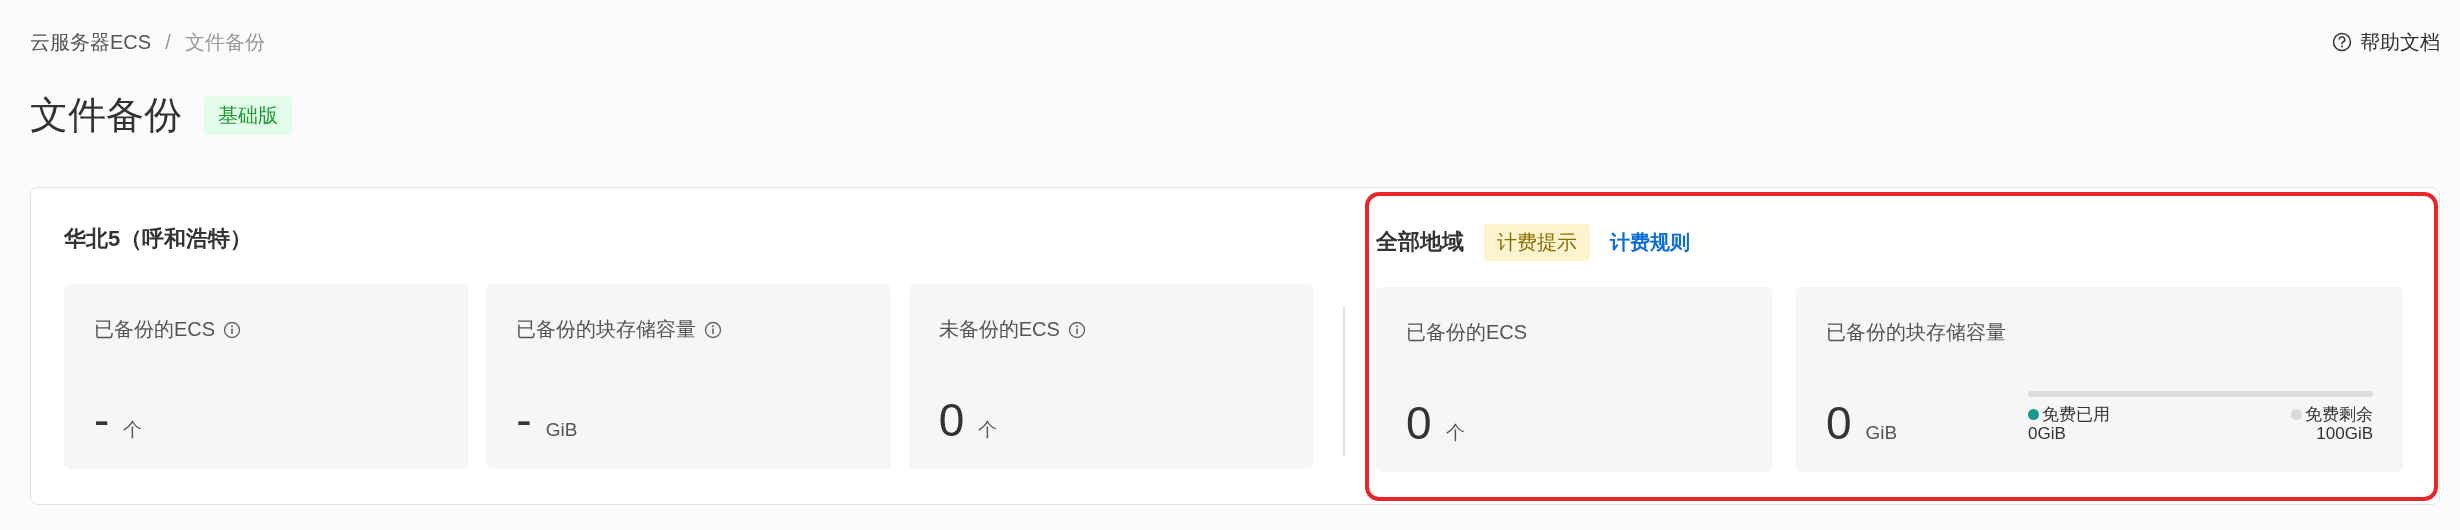 Image resolution: width=2460 pixels, height=530 pixels. I want to click on breadcrumb-item: 文件备份, so click(224, 42).